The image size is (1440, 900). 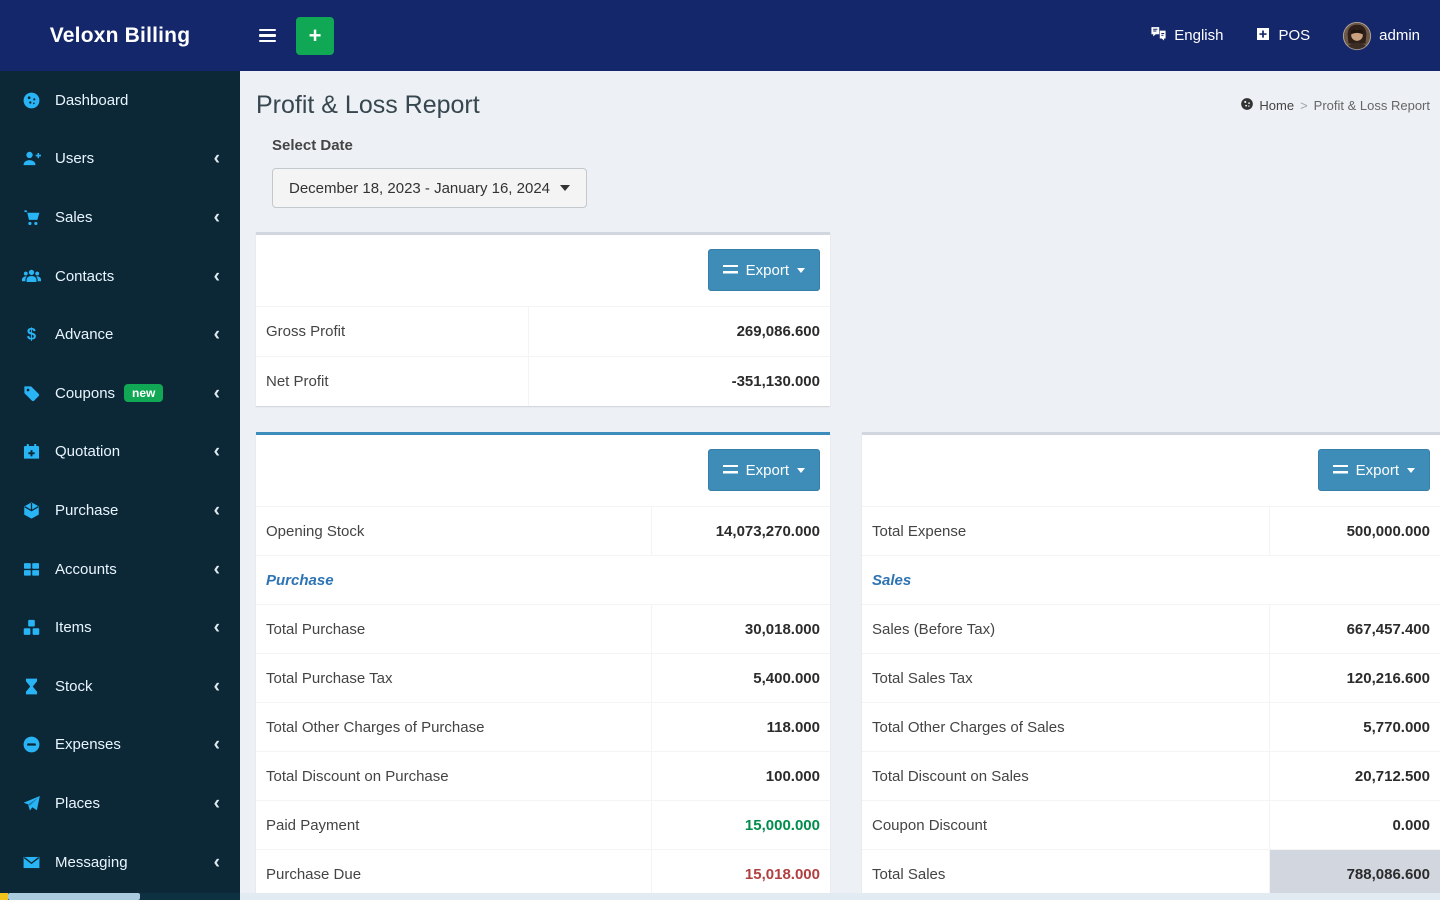 What do you see at coordinates (1381, 36) in the screenshot?
I see `user-menu: admin` at bounding box center [1381, 36].